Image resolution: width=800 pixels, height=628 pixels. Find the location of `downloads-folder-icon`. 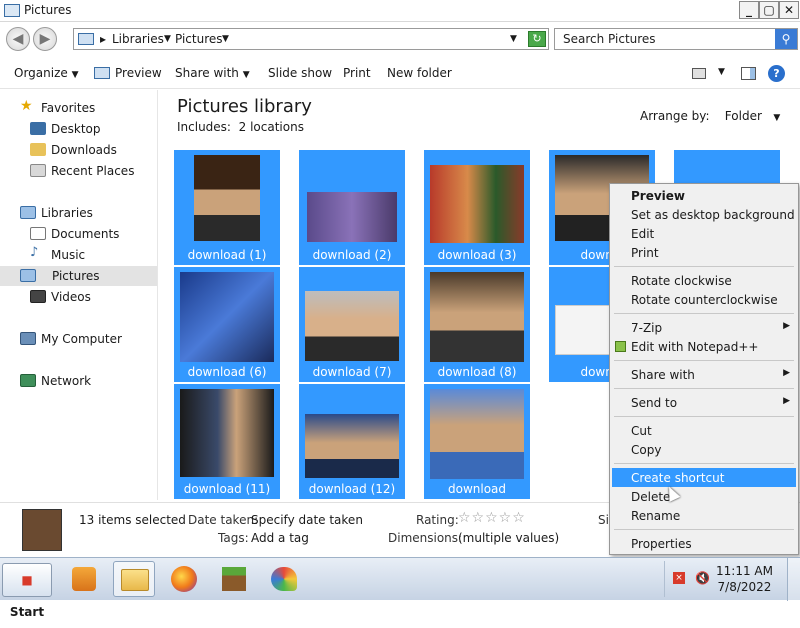

downloads-folder-icon is located at coordinates (38, 149).